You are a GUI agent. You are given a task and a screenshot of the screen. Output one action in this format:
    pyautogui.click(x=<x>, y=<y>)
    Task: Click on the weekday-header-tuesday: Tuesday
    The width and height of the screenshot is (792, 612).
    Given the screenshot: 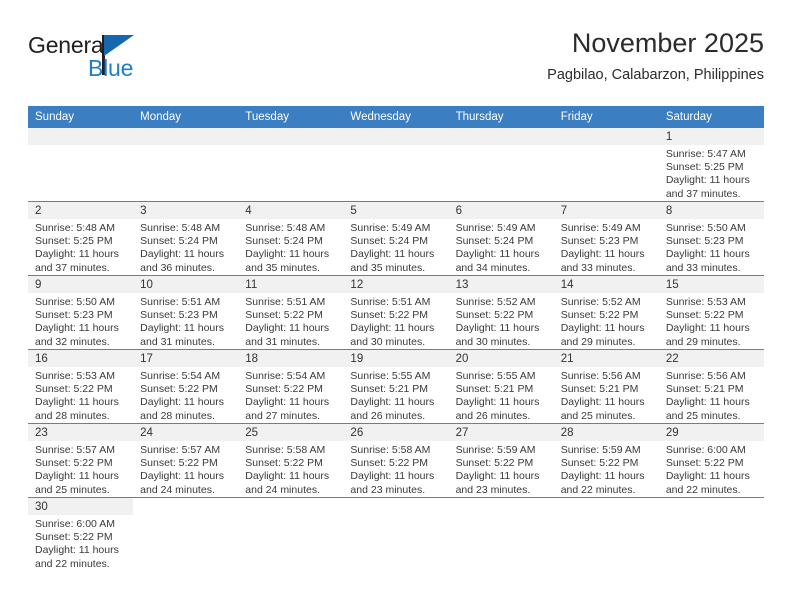 What is the action you would take?
    pyautogui.click(x=291, y=117)
    